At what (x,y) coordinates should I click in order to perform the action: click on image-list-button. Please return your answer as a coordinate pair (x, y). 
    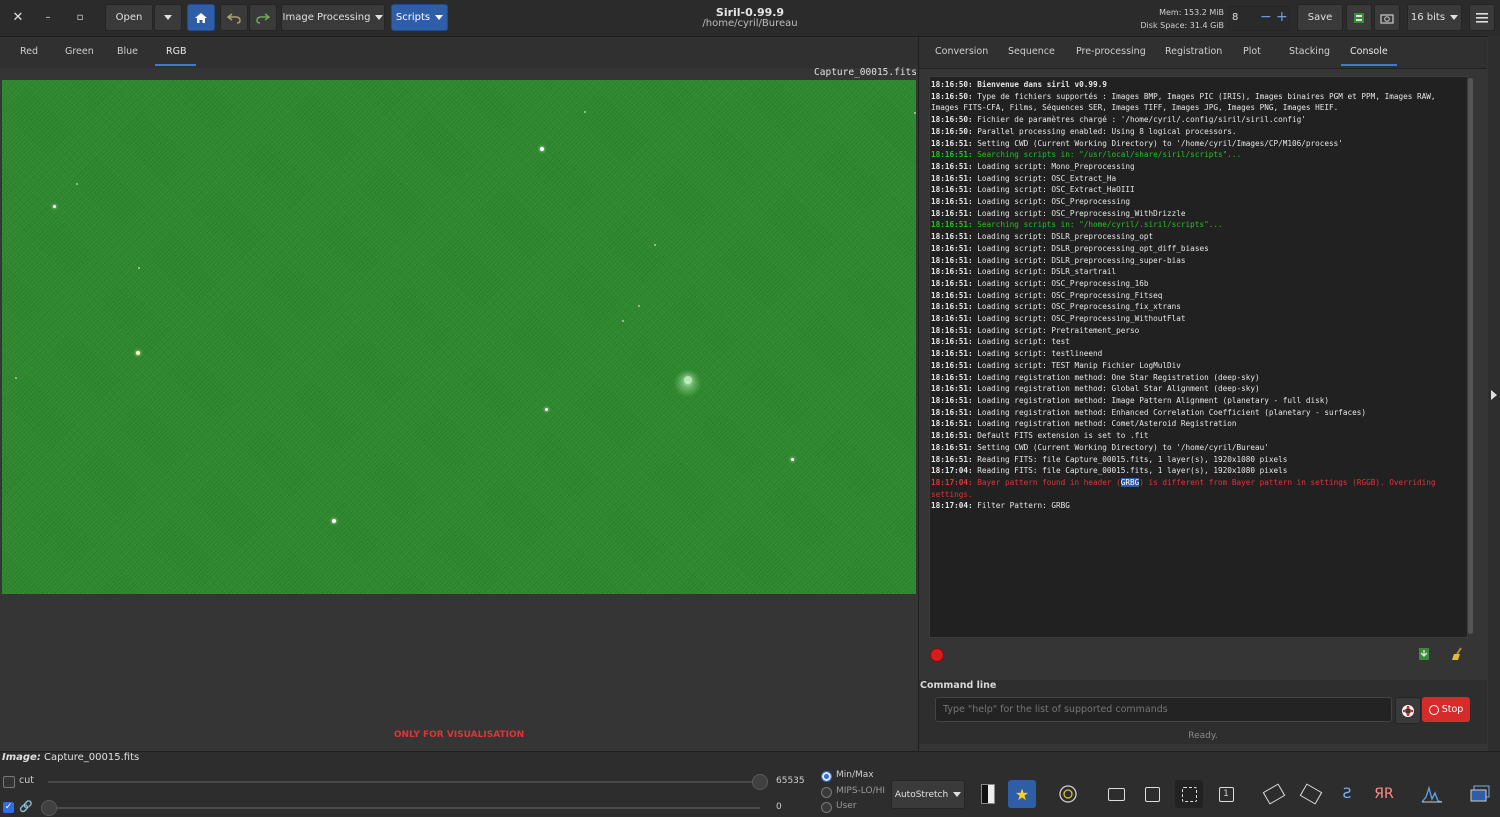
    Looking at the image, I should click on (1480, 794).